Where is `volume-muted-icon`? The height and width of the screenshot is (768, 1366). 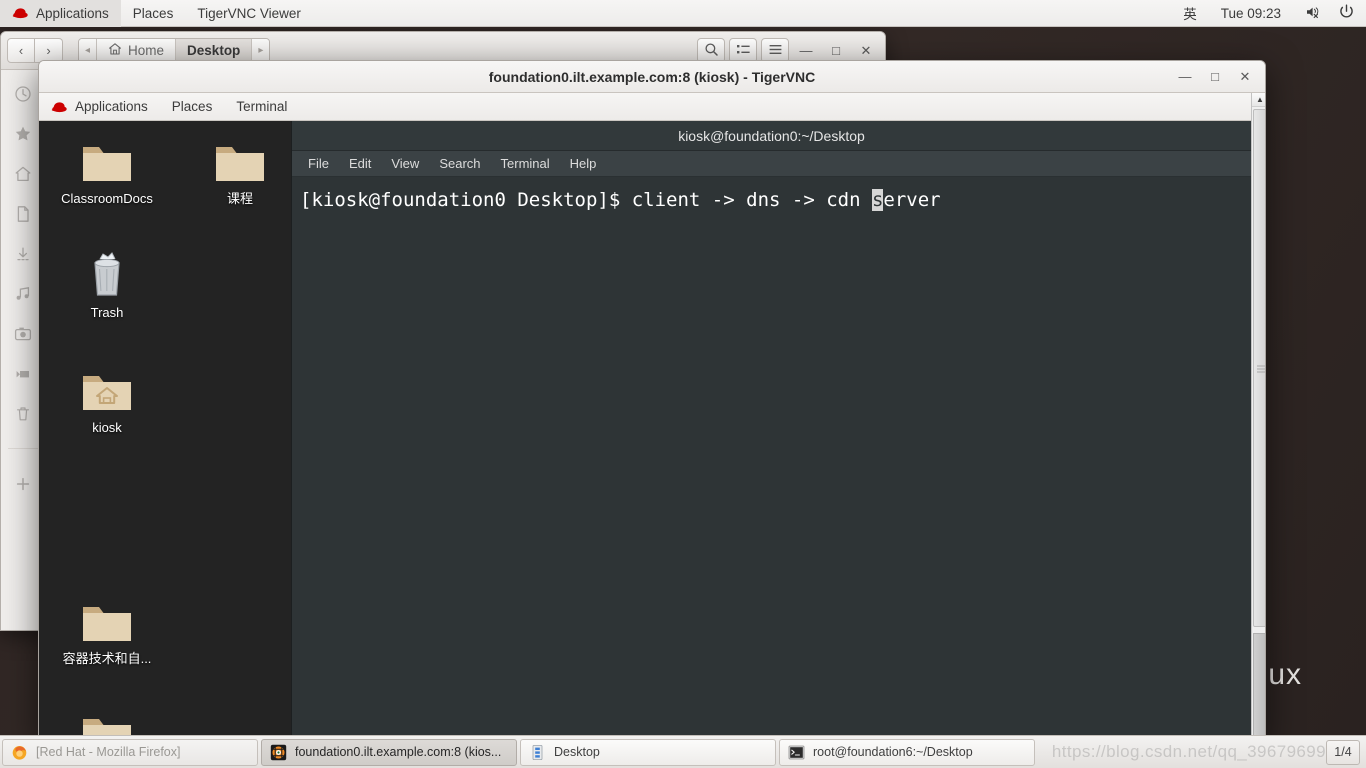 volume-muted-icon is located at coordinates (1313, 13).